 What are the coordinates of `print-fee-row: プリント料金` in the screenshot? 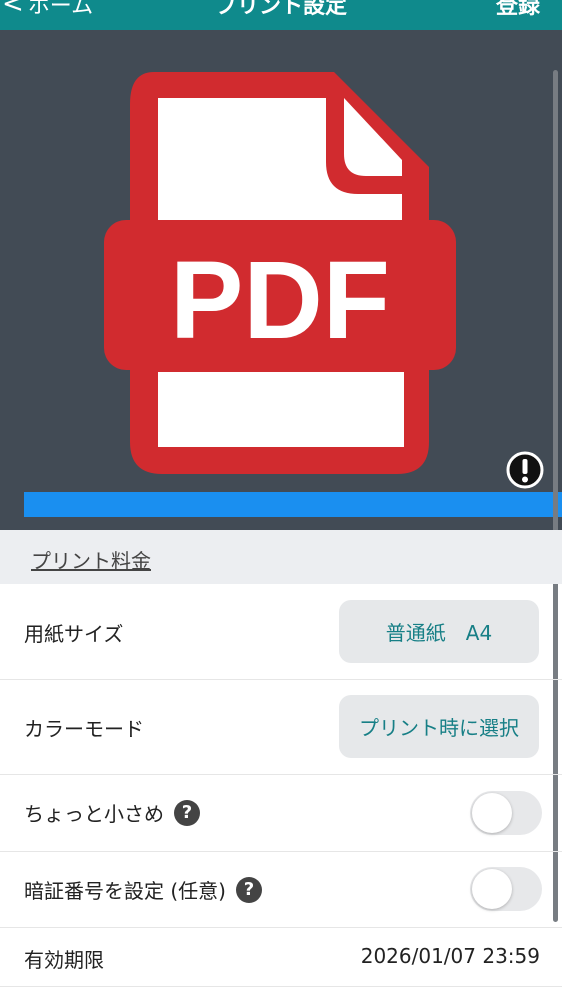 It's located at (281, 557).